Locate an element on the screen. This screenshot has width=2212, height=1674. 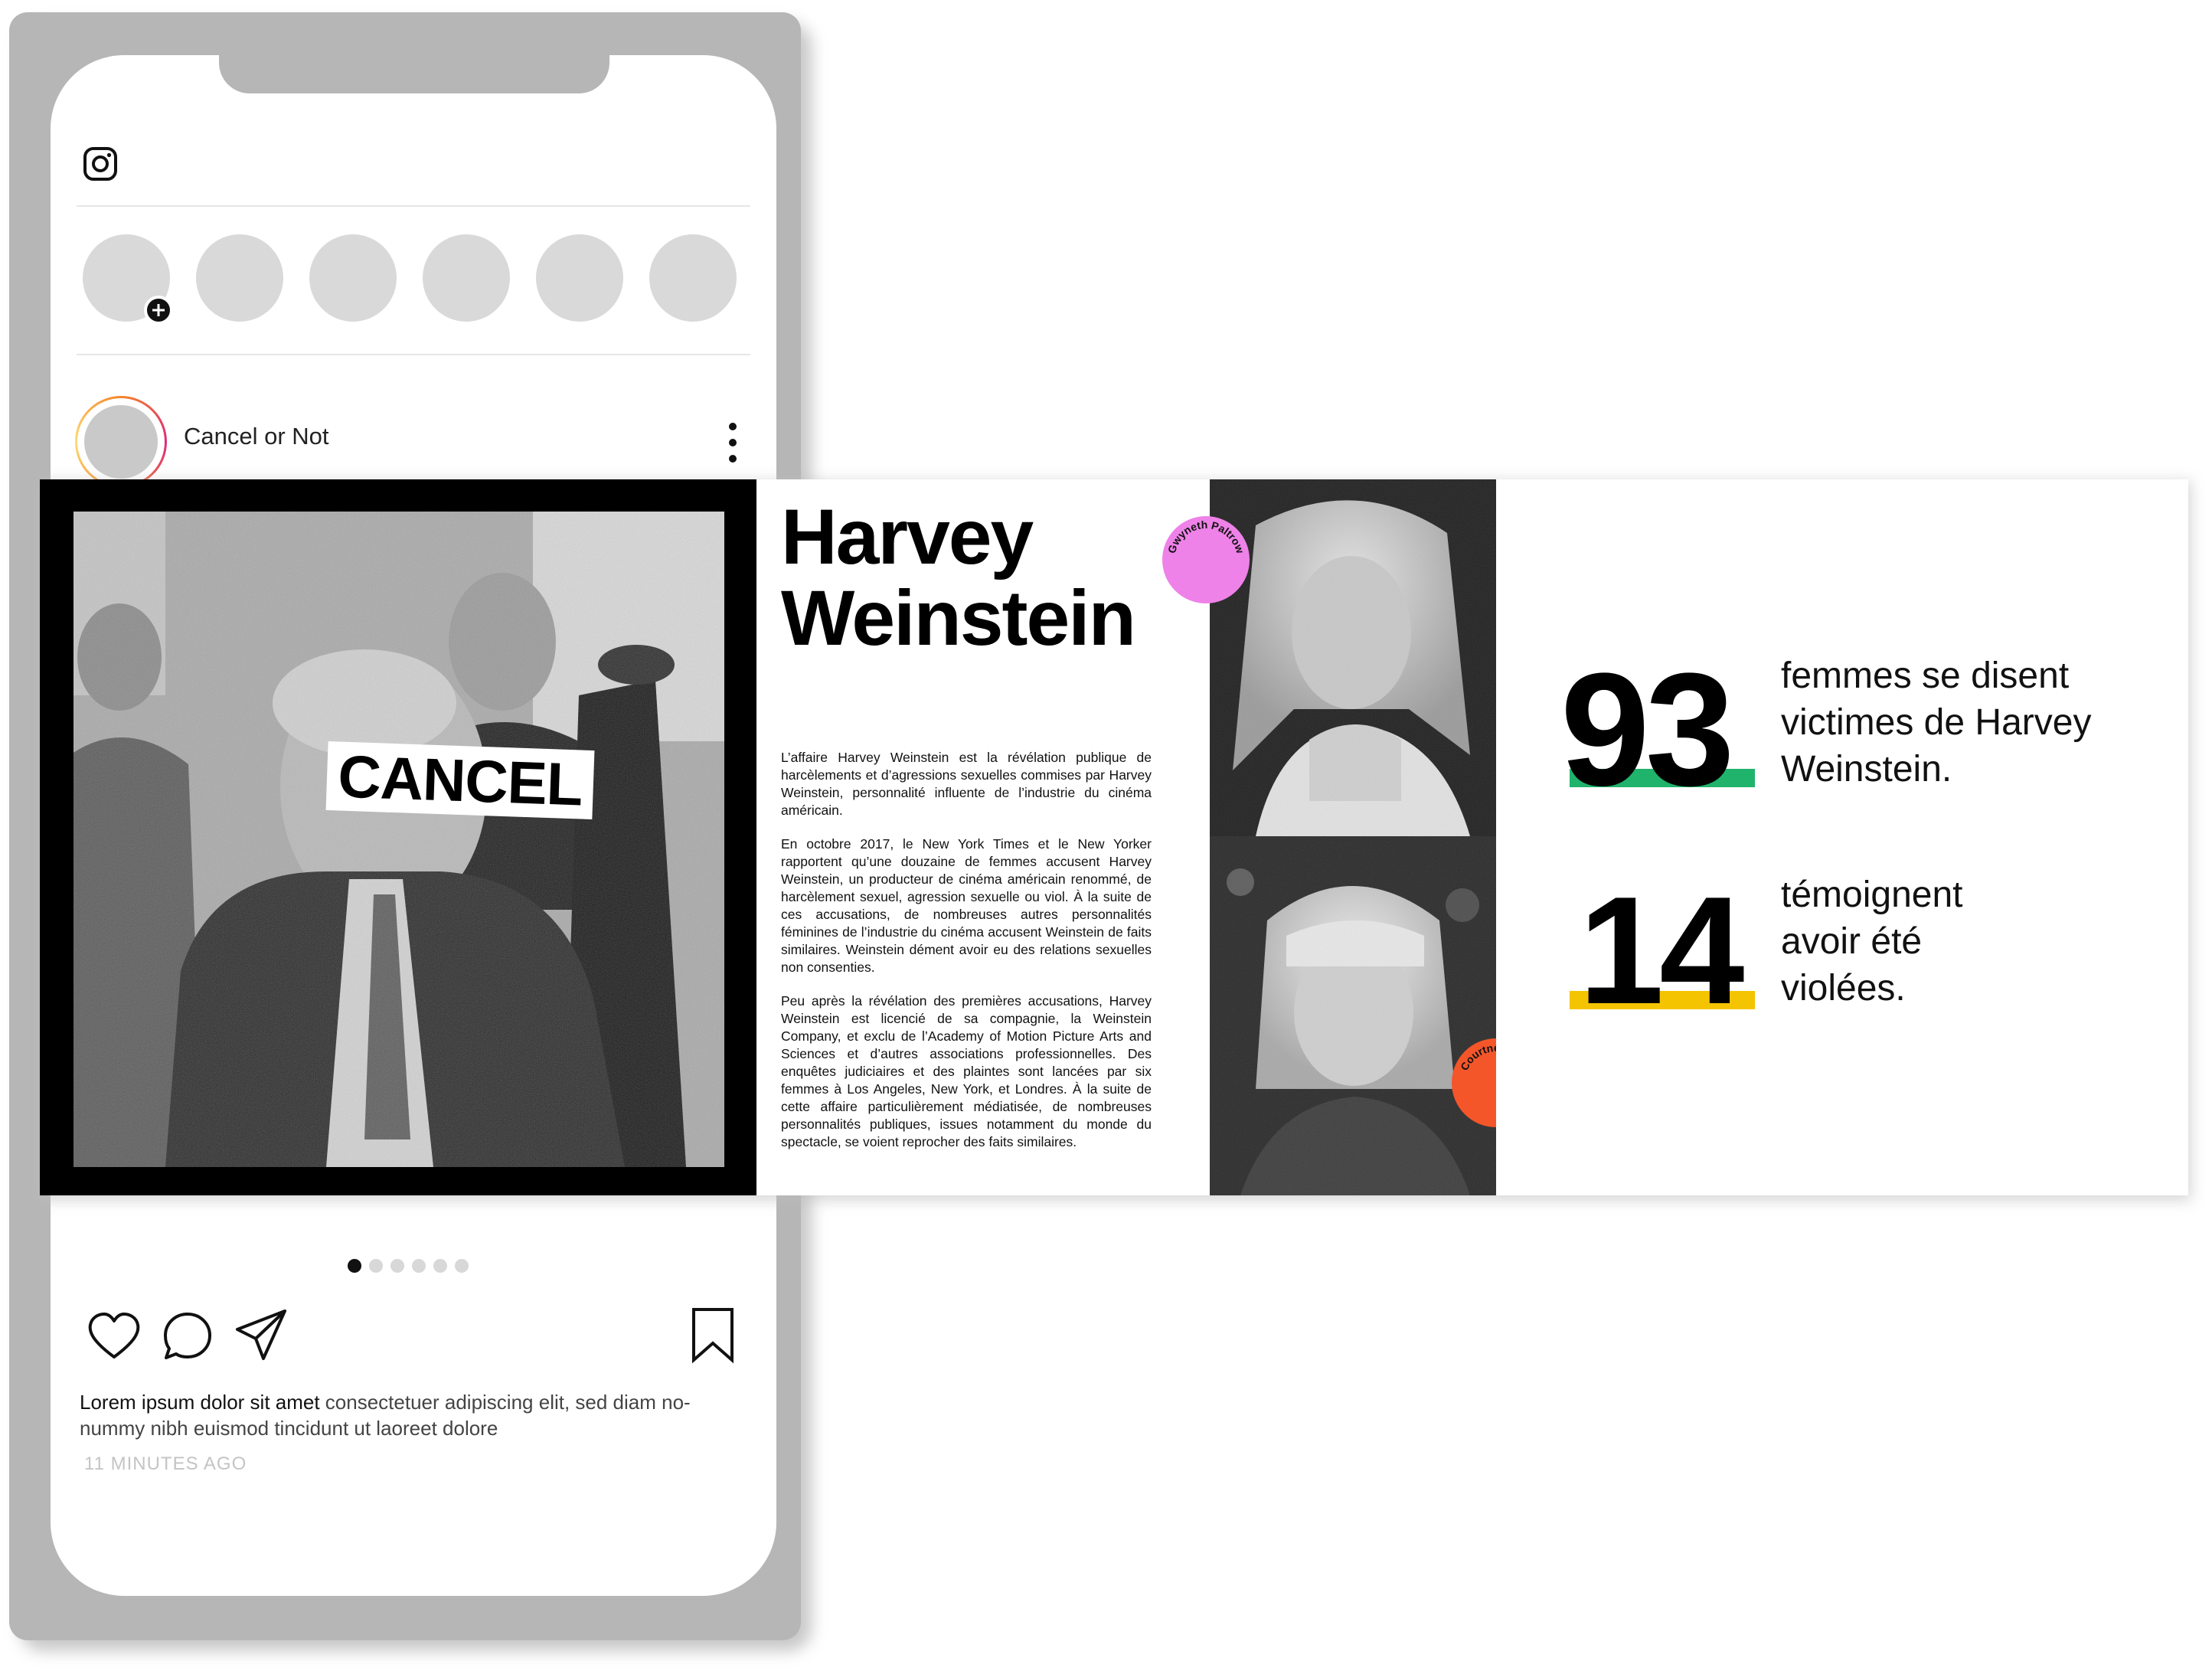
svg-text: Gwyneth Paltrow is located at coordinates (1205, 536).